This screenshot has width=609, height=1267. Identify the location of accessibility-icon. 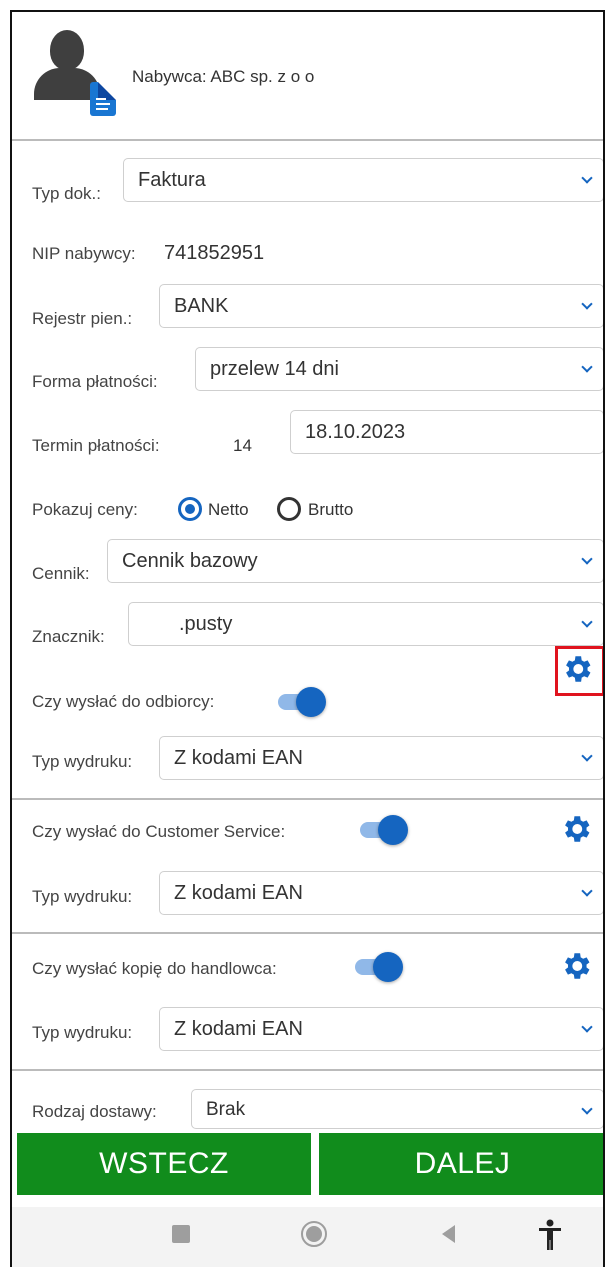
(550, 1235).